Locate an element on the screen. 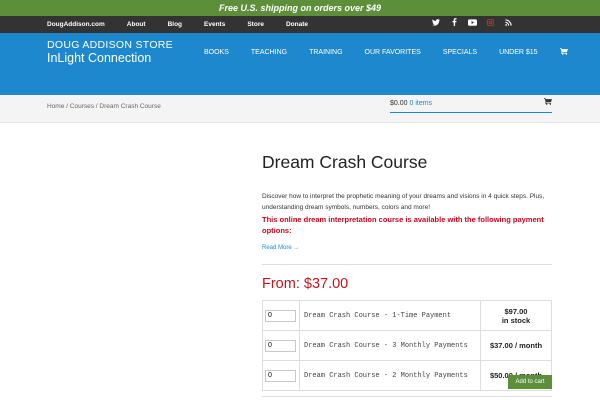  product-title: Dream Crash Course is located at coordinates (345, 162).